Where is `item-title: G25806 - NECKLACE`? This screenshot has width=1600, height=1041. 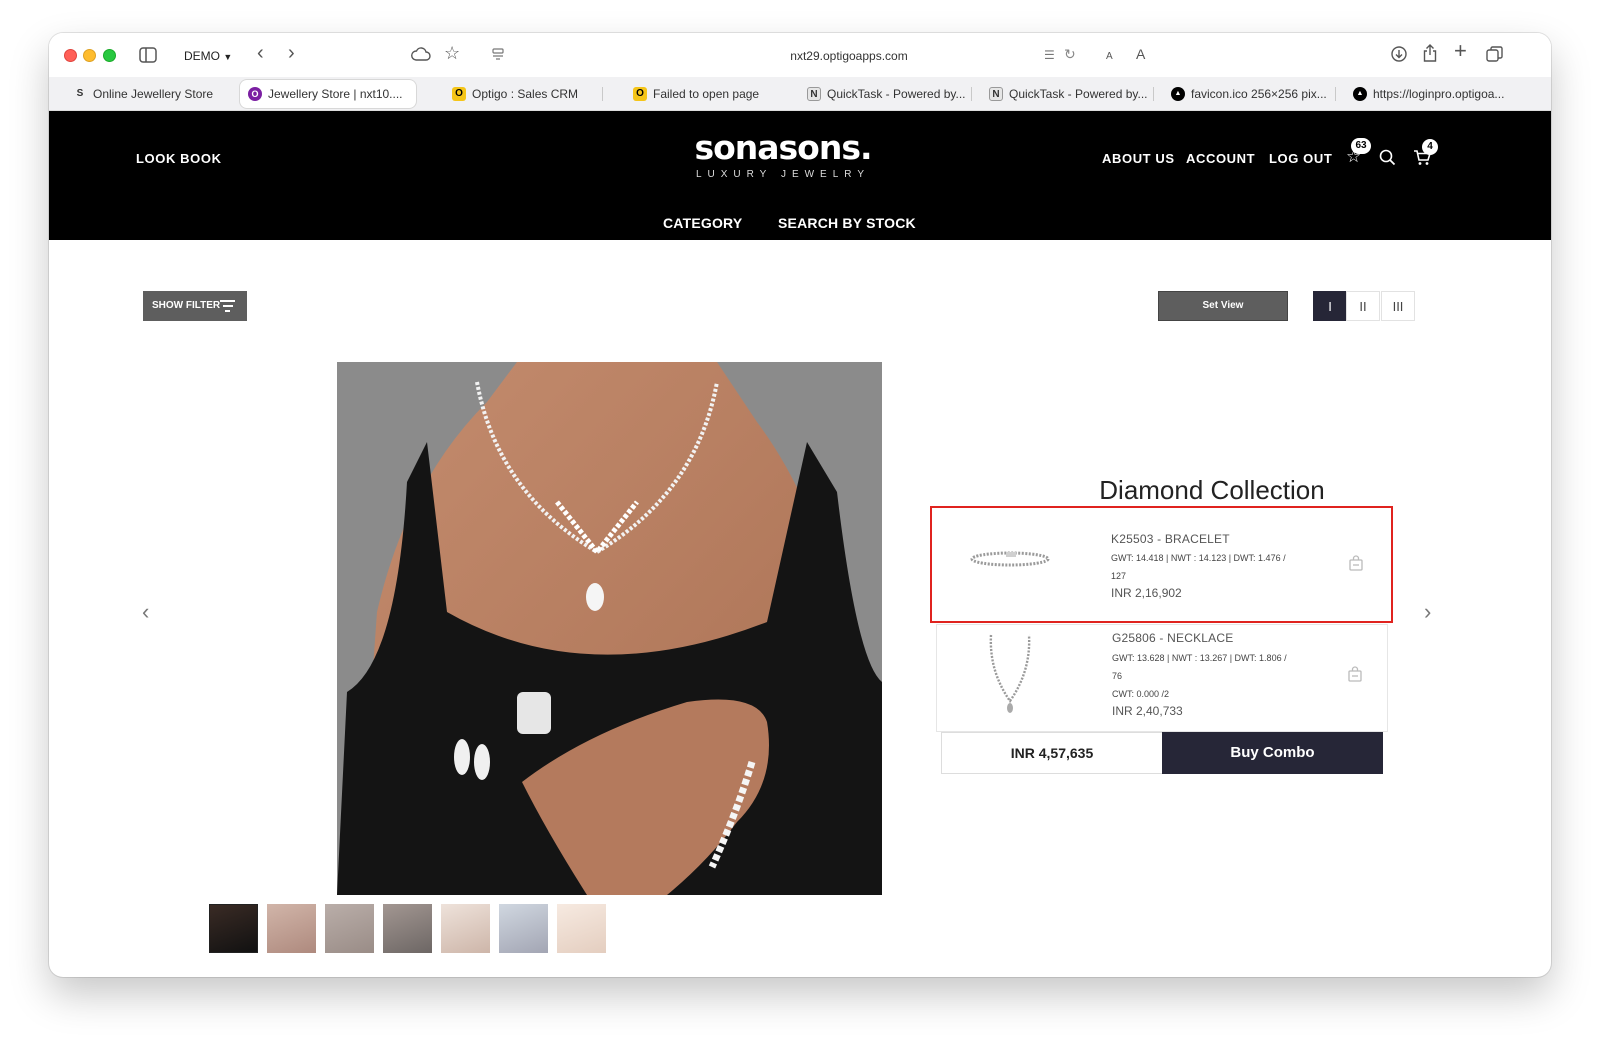
item-title: G25806 - NECKLACE is located at coordinates (1173, 638).